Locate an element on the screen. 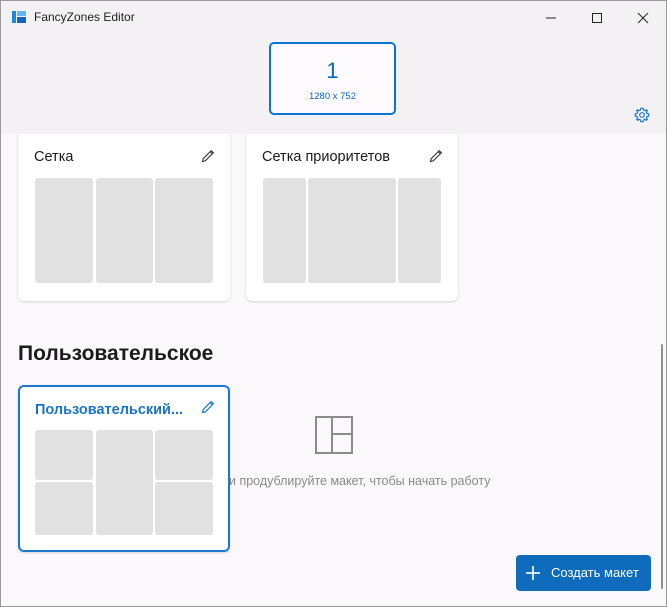 The image size is (667, 607). create-layout-label: Создать макет is located at coordinates (595, 572).